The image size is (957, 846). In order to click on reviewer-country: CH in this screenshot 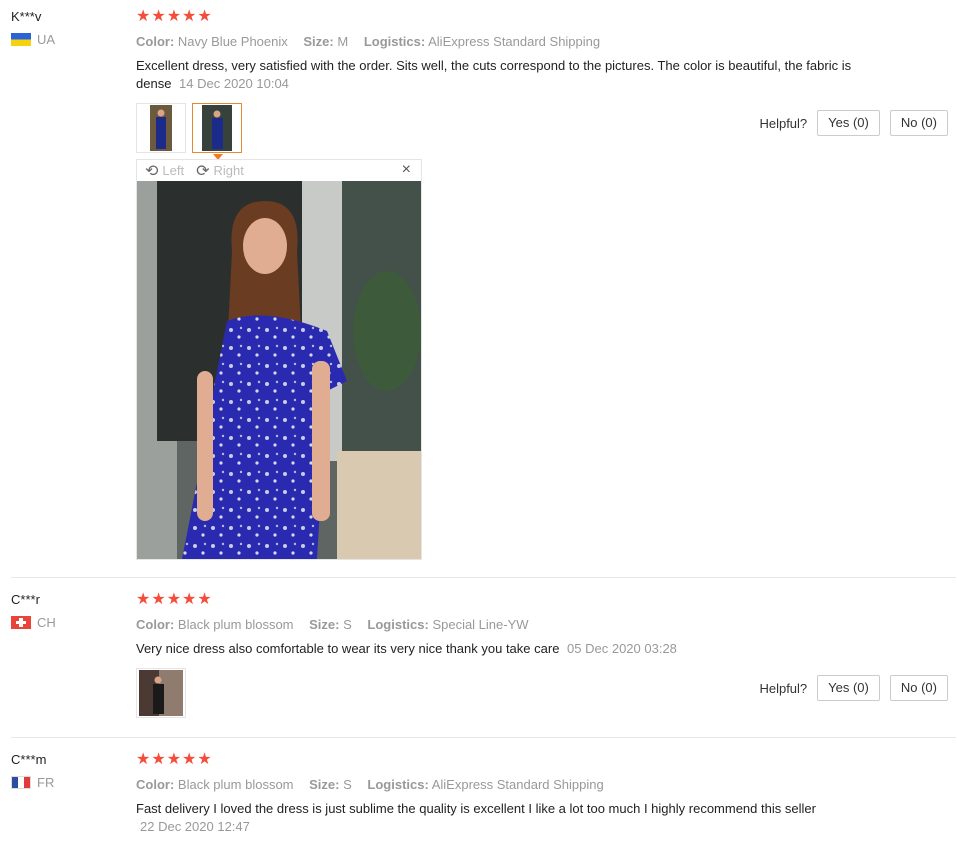, I will do `click(33, 622)`.